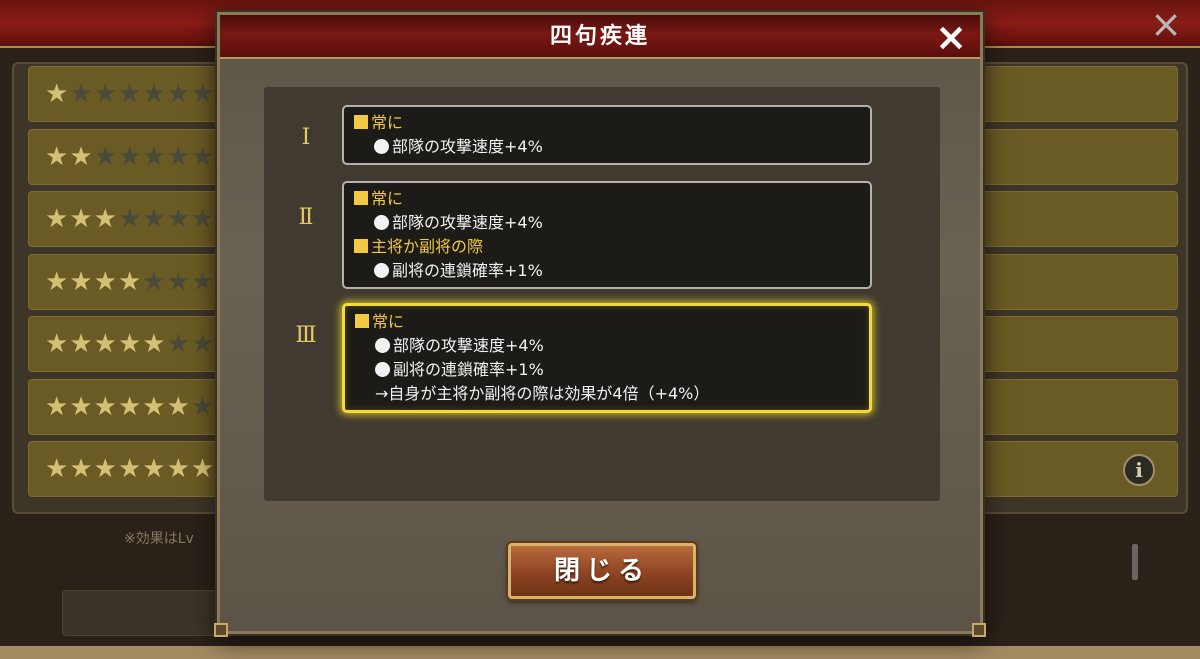  I want to click on note-line: →自身が主将か副将の際は効果が4倍（+4%）, so click(608, 394).